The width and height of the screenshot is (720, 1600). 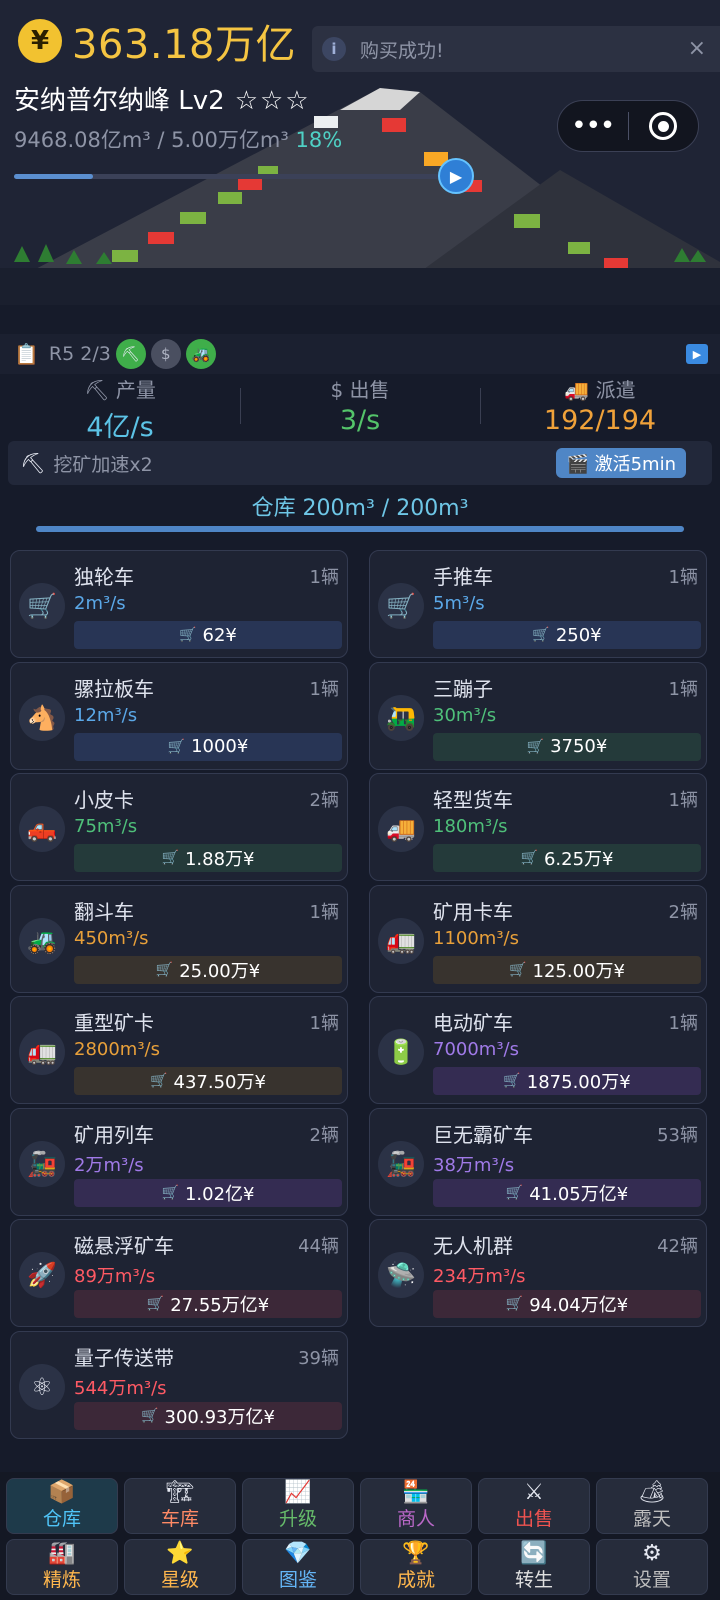 I want to click on vehicle-name: 翻斗车, so click(x=104, y=911).